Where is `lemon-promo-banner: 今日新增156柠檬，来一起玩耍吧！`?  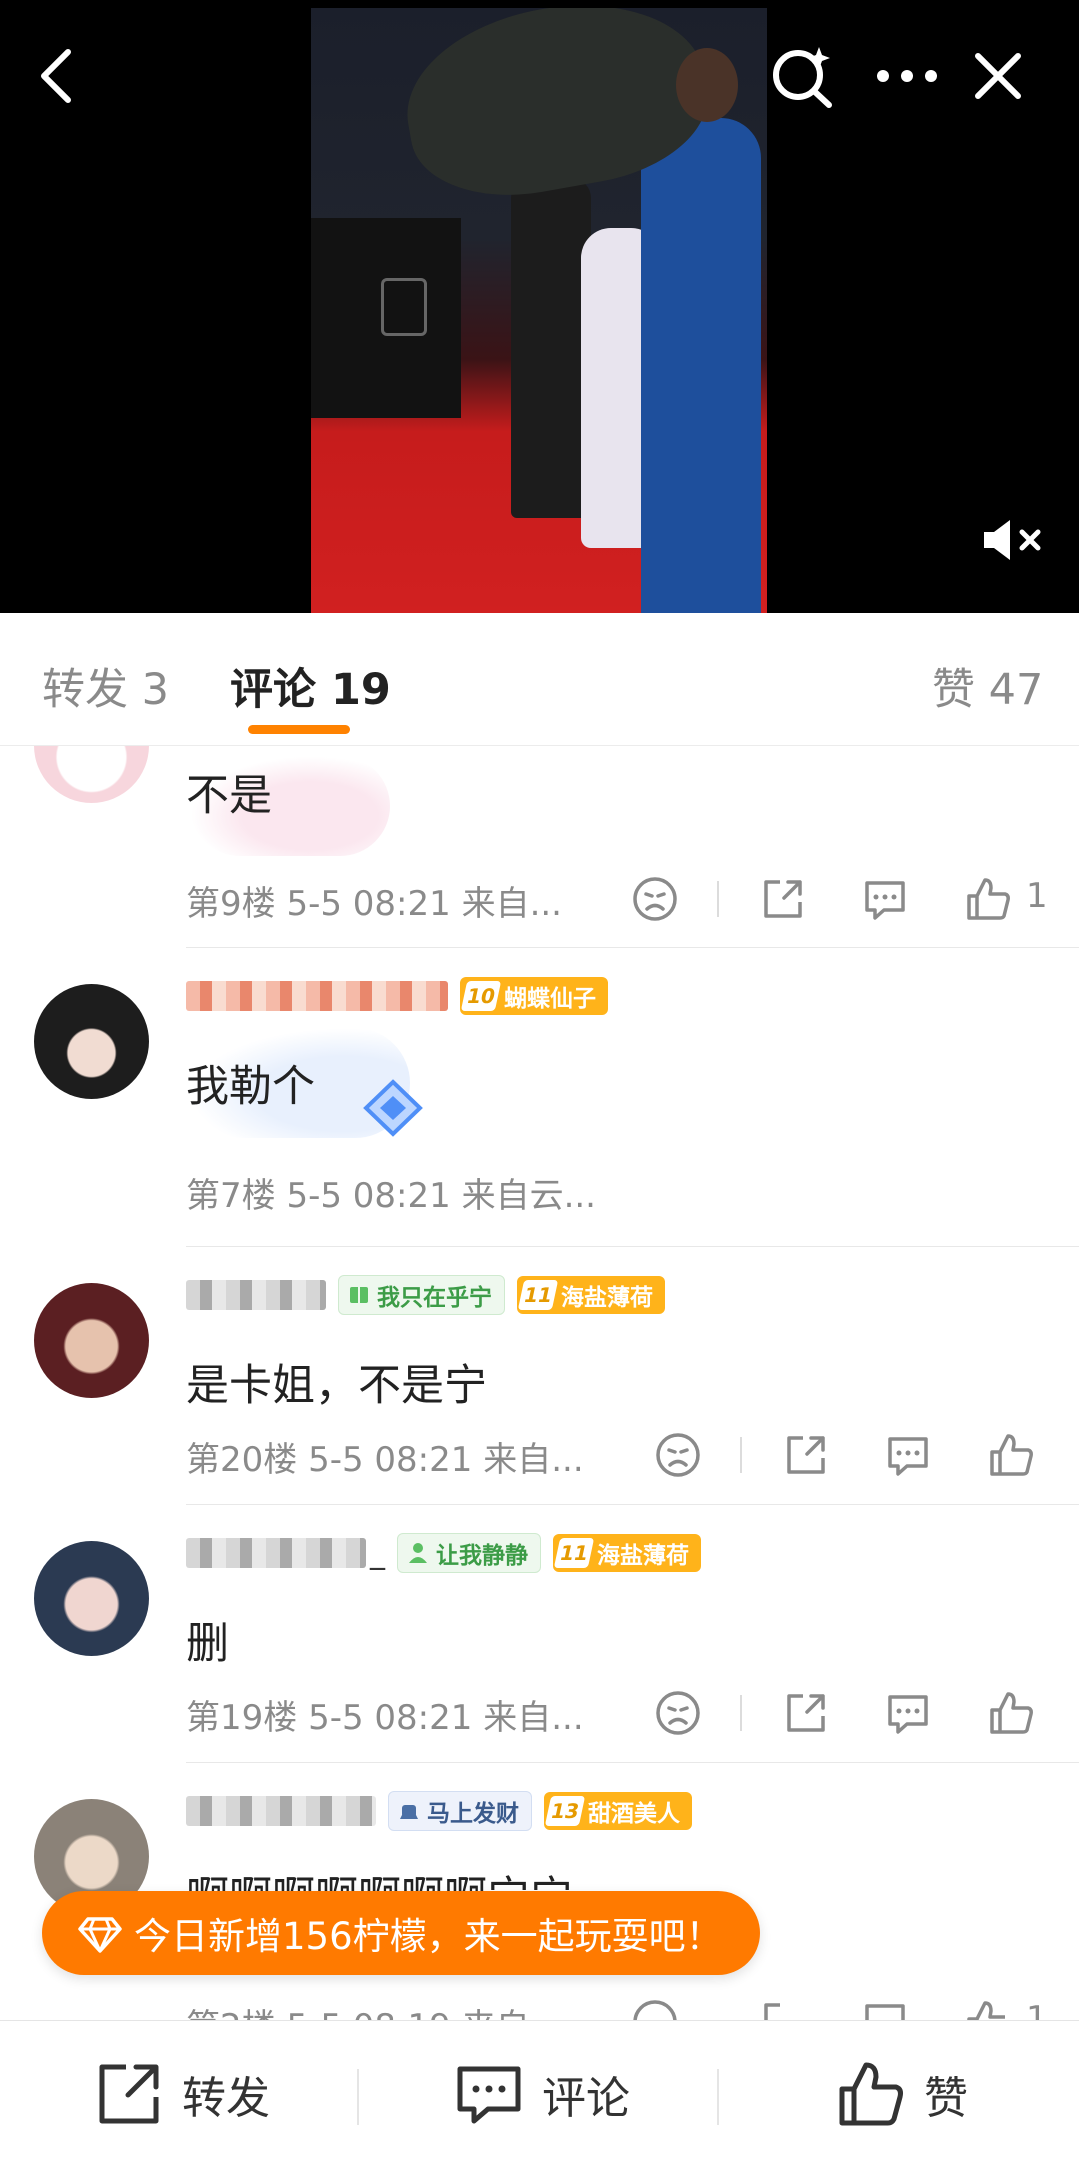
lemon-promo-banner: 今日新增156柠檬，来一起玩耍吧！ is located at coordinates (401, 1933).